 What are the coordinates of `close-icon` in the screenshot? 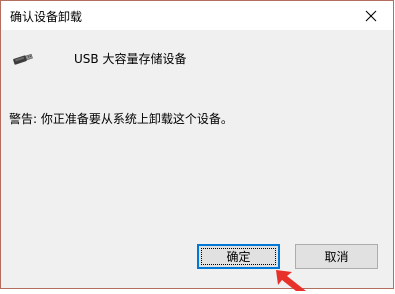 It's located at (370, 15).